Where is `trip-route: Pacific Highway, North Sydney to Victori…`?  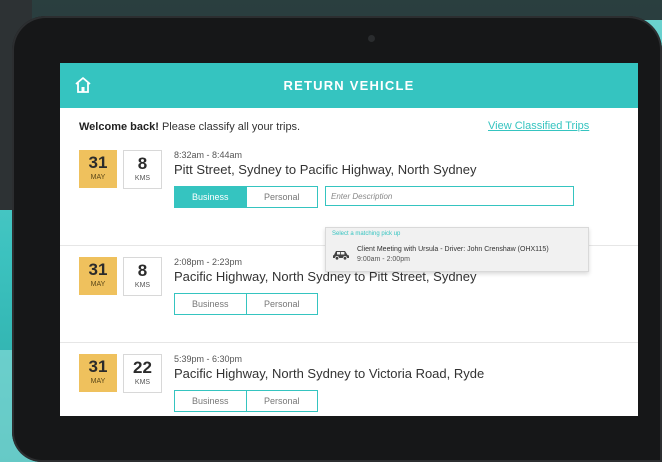
trip-route: Pacific Highway, North Sydney to Victori… is located at coordinates (329, 373).